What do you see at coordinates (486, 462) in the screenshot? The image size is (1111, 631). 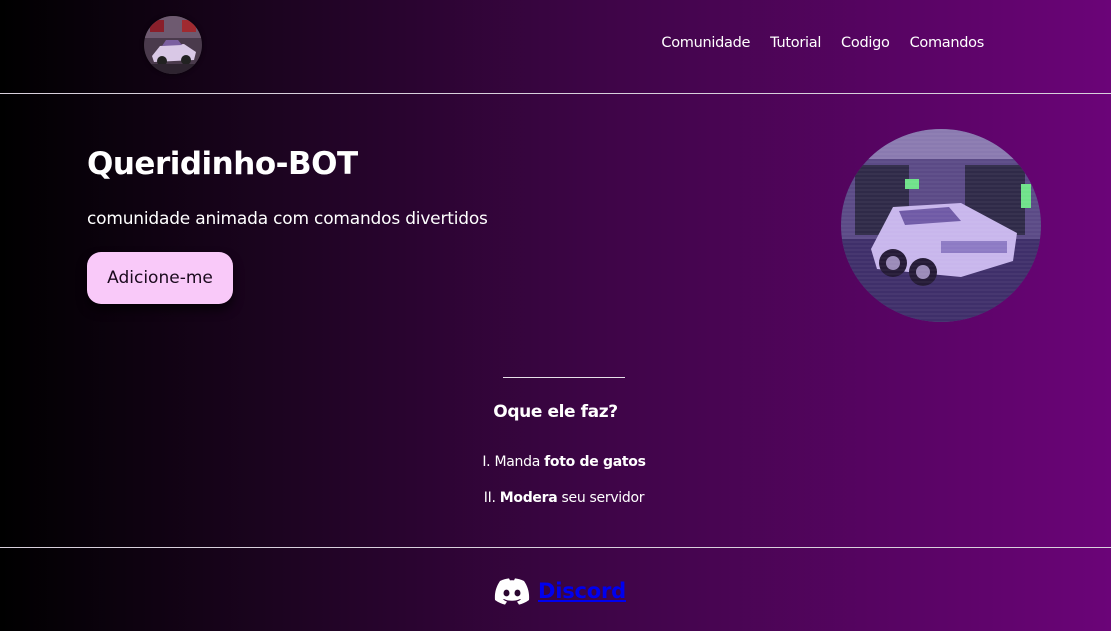 I see `feature-numeral: I.` at bounding box center [486, 462].